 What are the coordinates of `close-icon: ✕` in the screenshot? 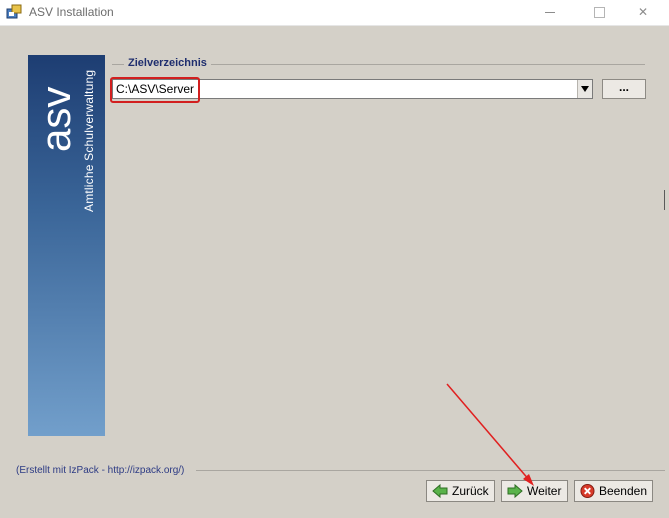 It's located at (643, 12).